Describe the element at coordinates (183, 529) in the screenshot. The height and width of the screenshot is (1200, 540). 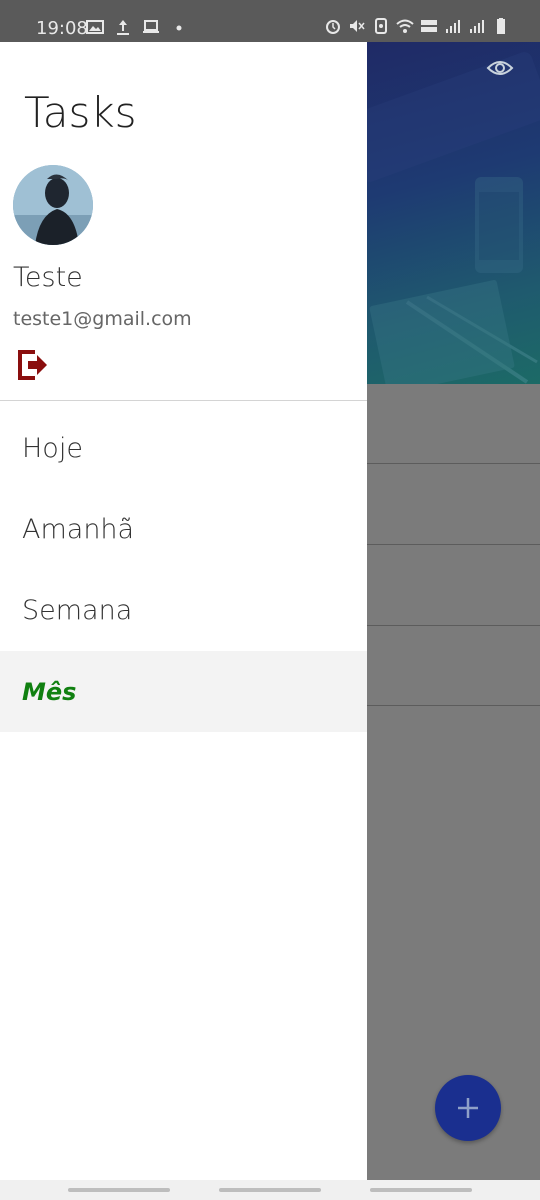
I see `menu-item-amanha: Amanhã` at that location.